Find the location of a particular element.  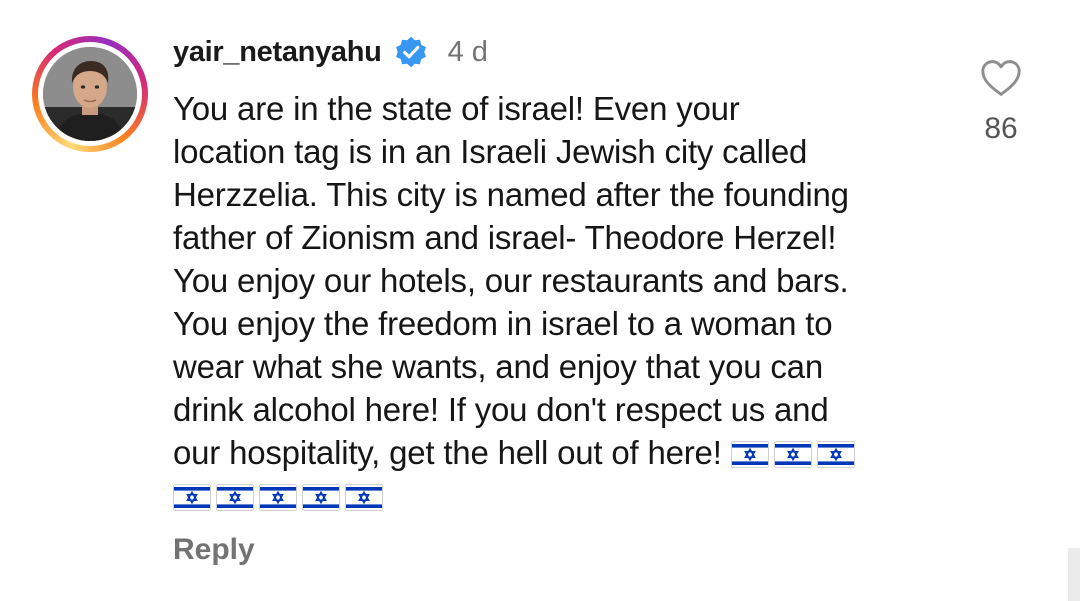

avatar-photo is located at coordinates (90, 94).